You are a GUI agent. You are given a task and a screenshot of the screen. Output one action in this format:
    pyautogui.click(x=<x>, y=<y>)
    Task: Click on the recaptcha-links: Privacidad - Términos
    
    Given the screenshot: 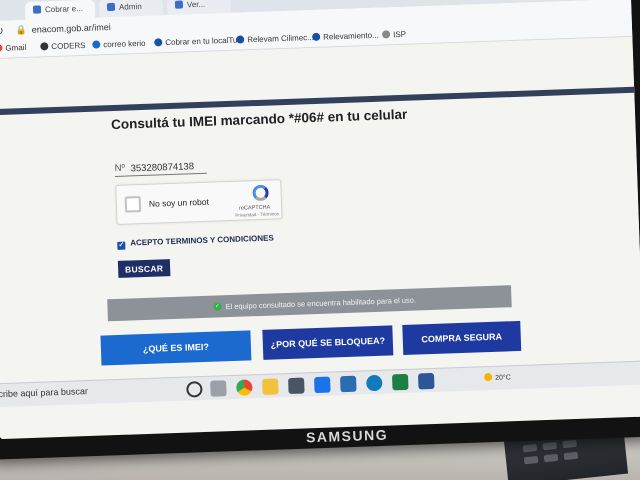 What is the action you would take?
    pyautogui.click(x=257, y=214)
    